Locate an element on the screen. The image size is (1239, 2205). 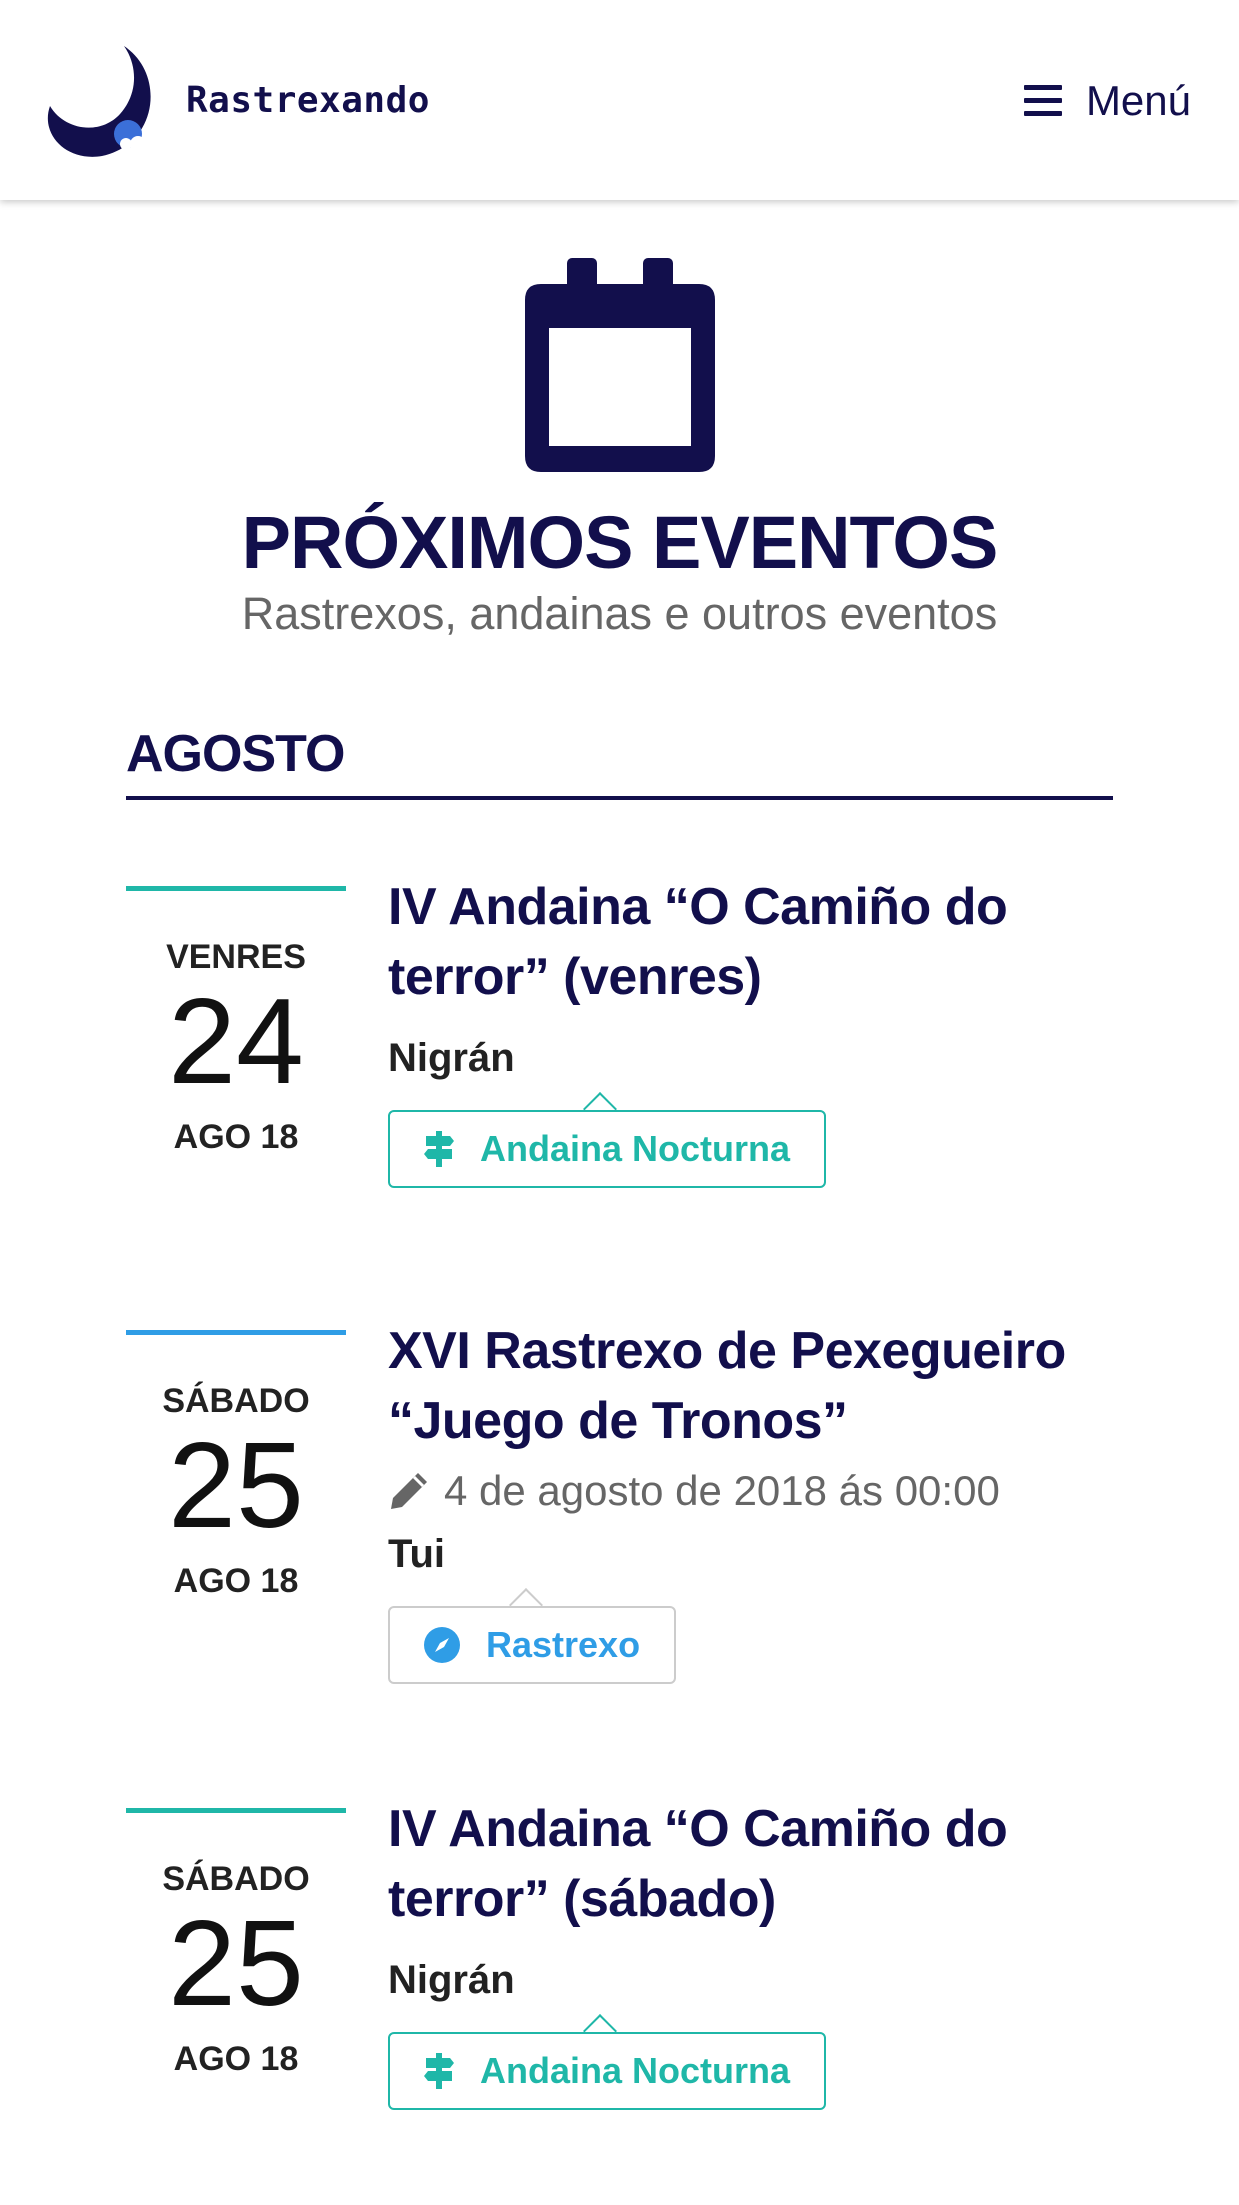
event-title-line: XVI Rastrexo de Pexegueiro is located at coordinates (727, 1351).